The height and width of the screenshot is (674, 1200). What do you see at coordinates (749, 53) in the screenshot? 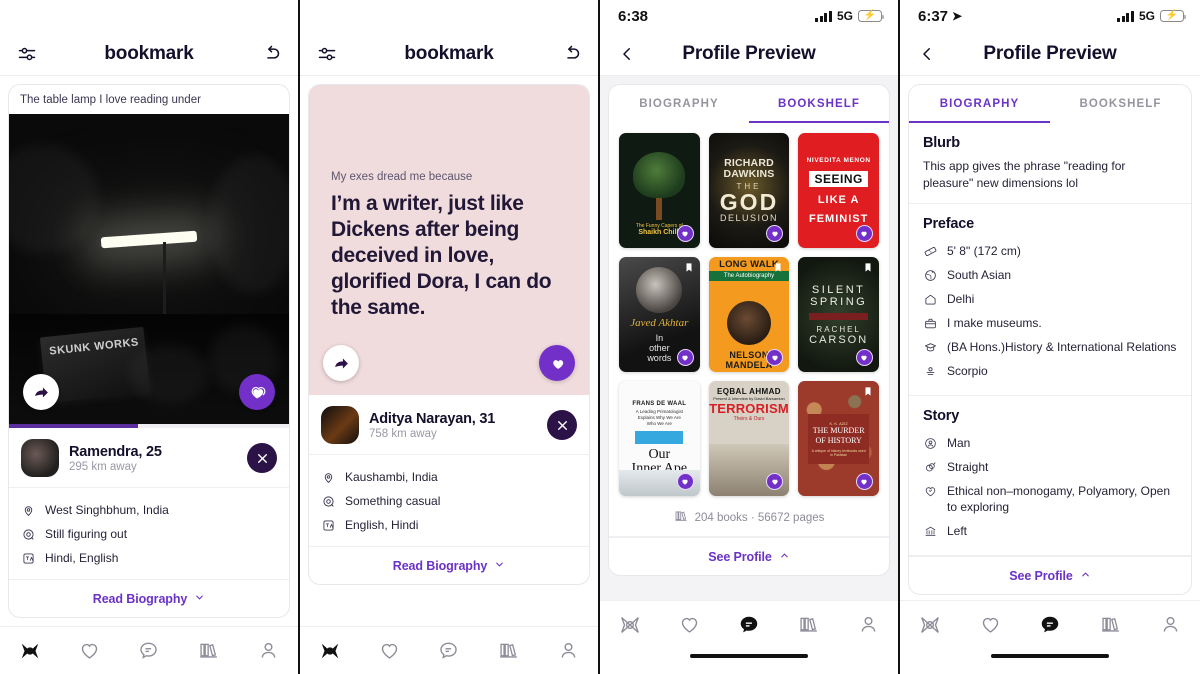
I see `page-title: Profile Preview` at bounding box center [749, 53].